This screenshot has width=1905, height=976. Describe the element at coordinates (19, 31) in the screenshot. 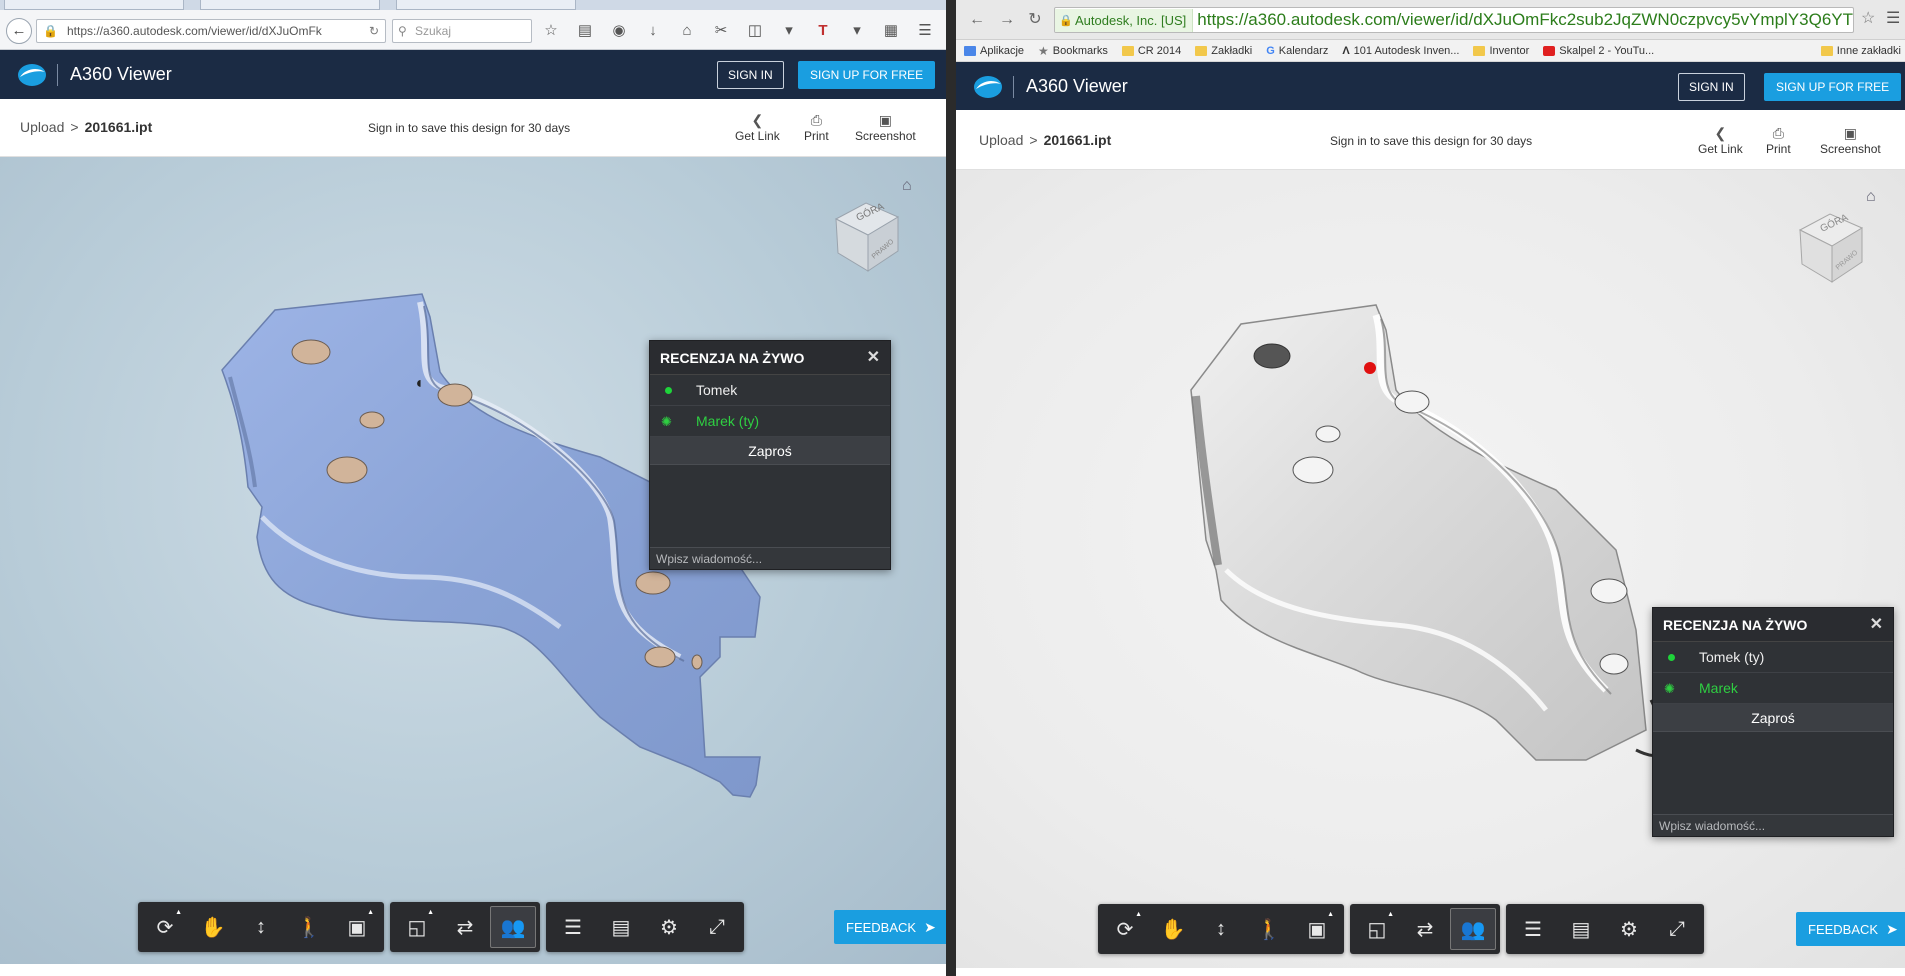

I see `back-button: ←` at that location.